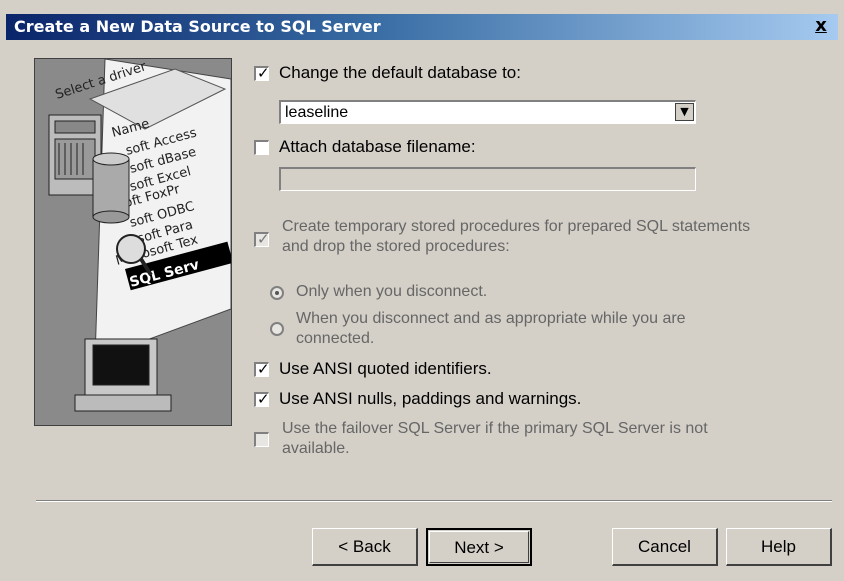 The image size is (844, 581). Describe the element at coordinates (335, 338) in the screenshot. I see `radio-appropriate-label-line2: connected.` at that location.